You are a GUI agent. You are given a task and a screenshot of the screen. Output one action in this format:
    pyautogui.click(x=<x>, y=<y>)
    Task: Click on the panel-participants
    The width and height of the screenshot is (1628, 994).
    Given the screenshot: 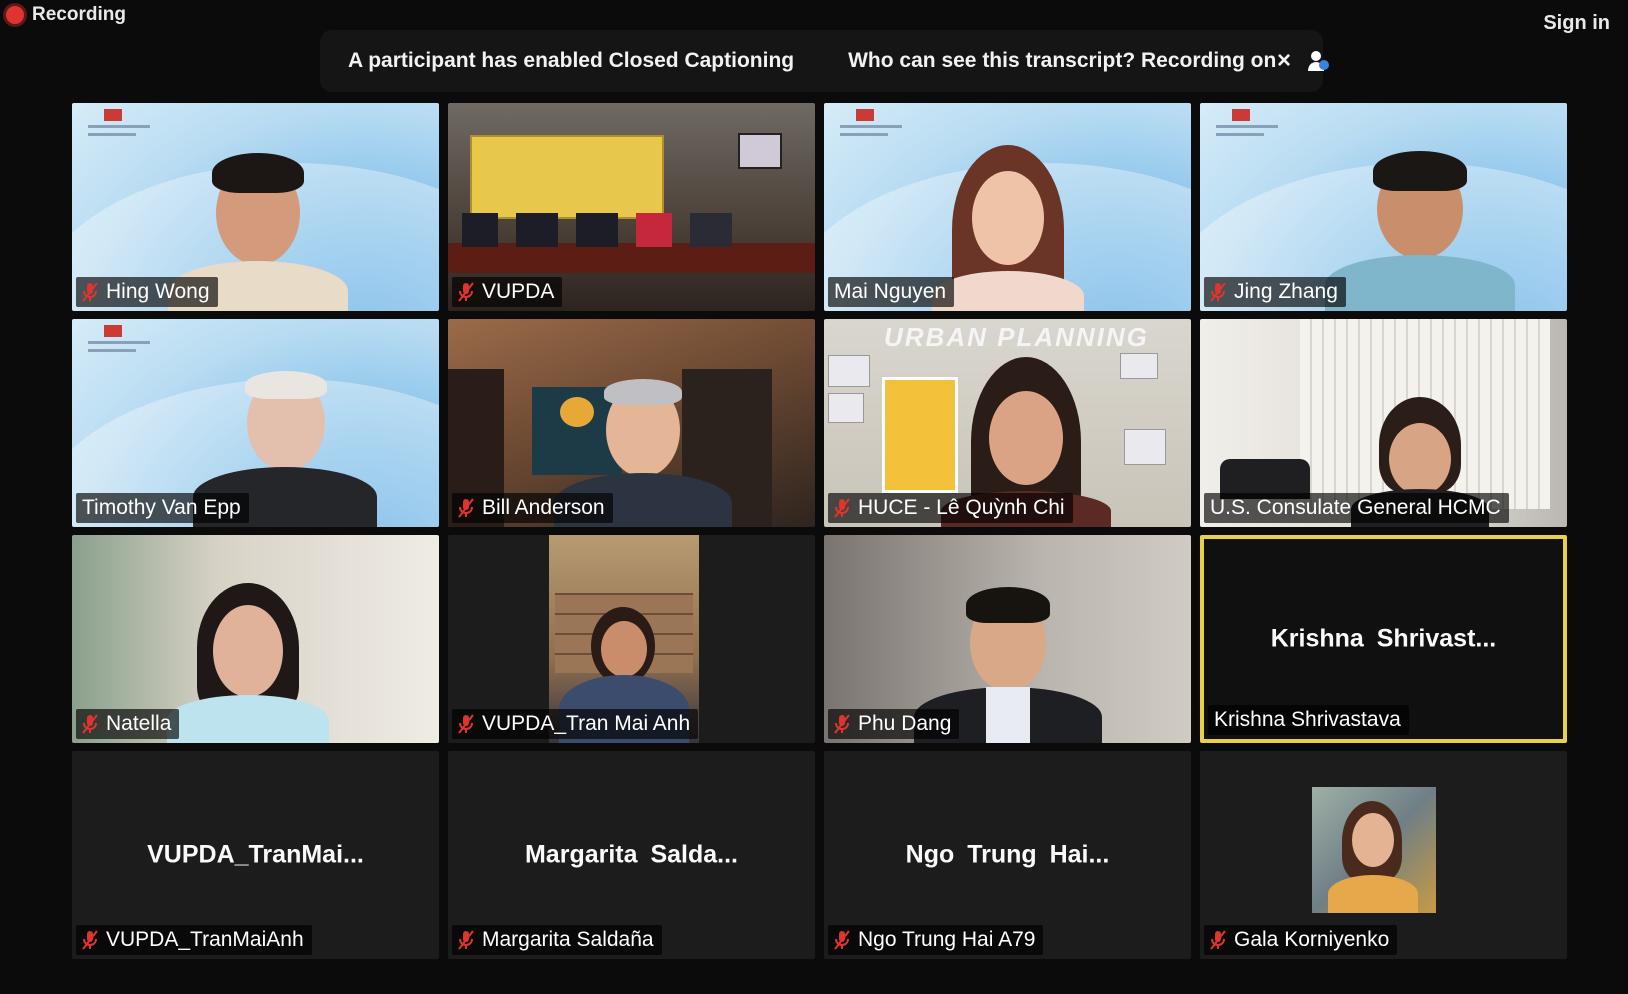 What is the action you would take?
    pyautogui.click(x=612, y=230)
    